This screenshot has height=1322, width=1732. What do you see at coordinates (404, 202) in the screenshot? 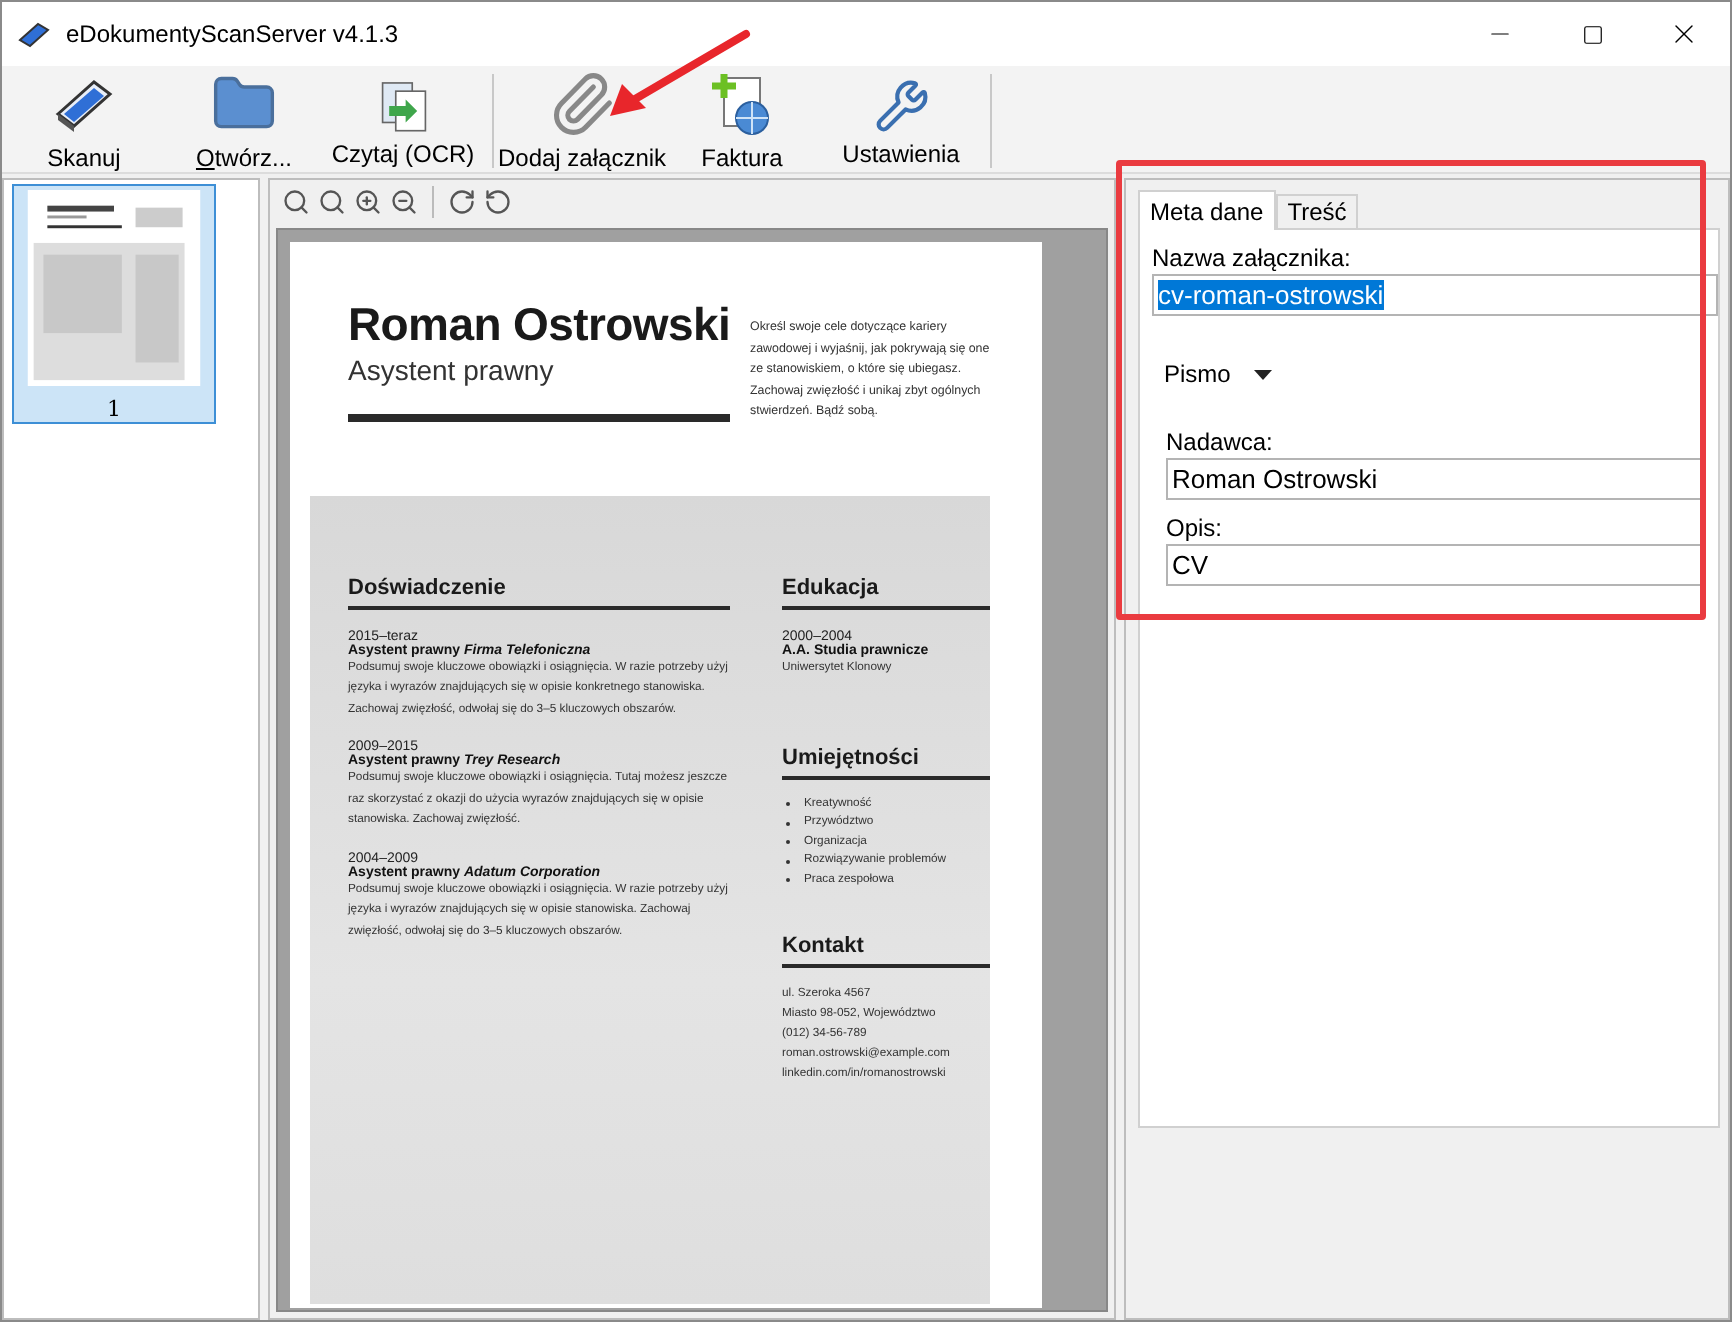
I see `zoom-out-icon` at bounding box center [404, 202].